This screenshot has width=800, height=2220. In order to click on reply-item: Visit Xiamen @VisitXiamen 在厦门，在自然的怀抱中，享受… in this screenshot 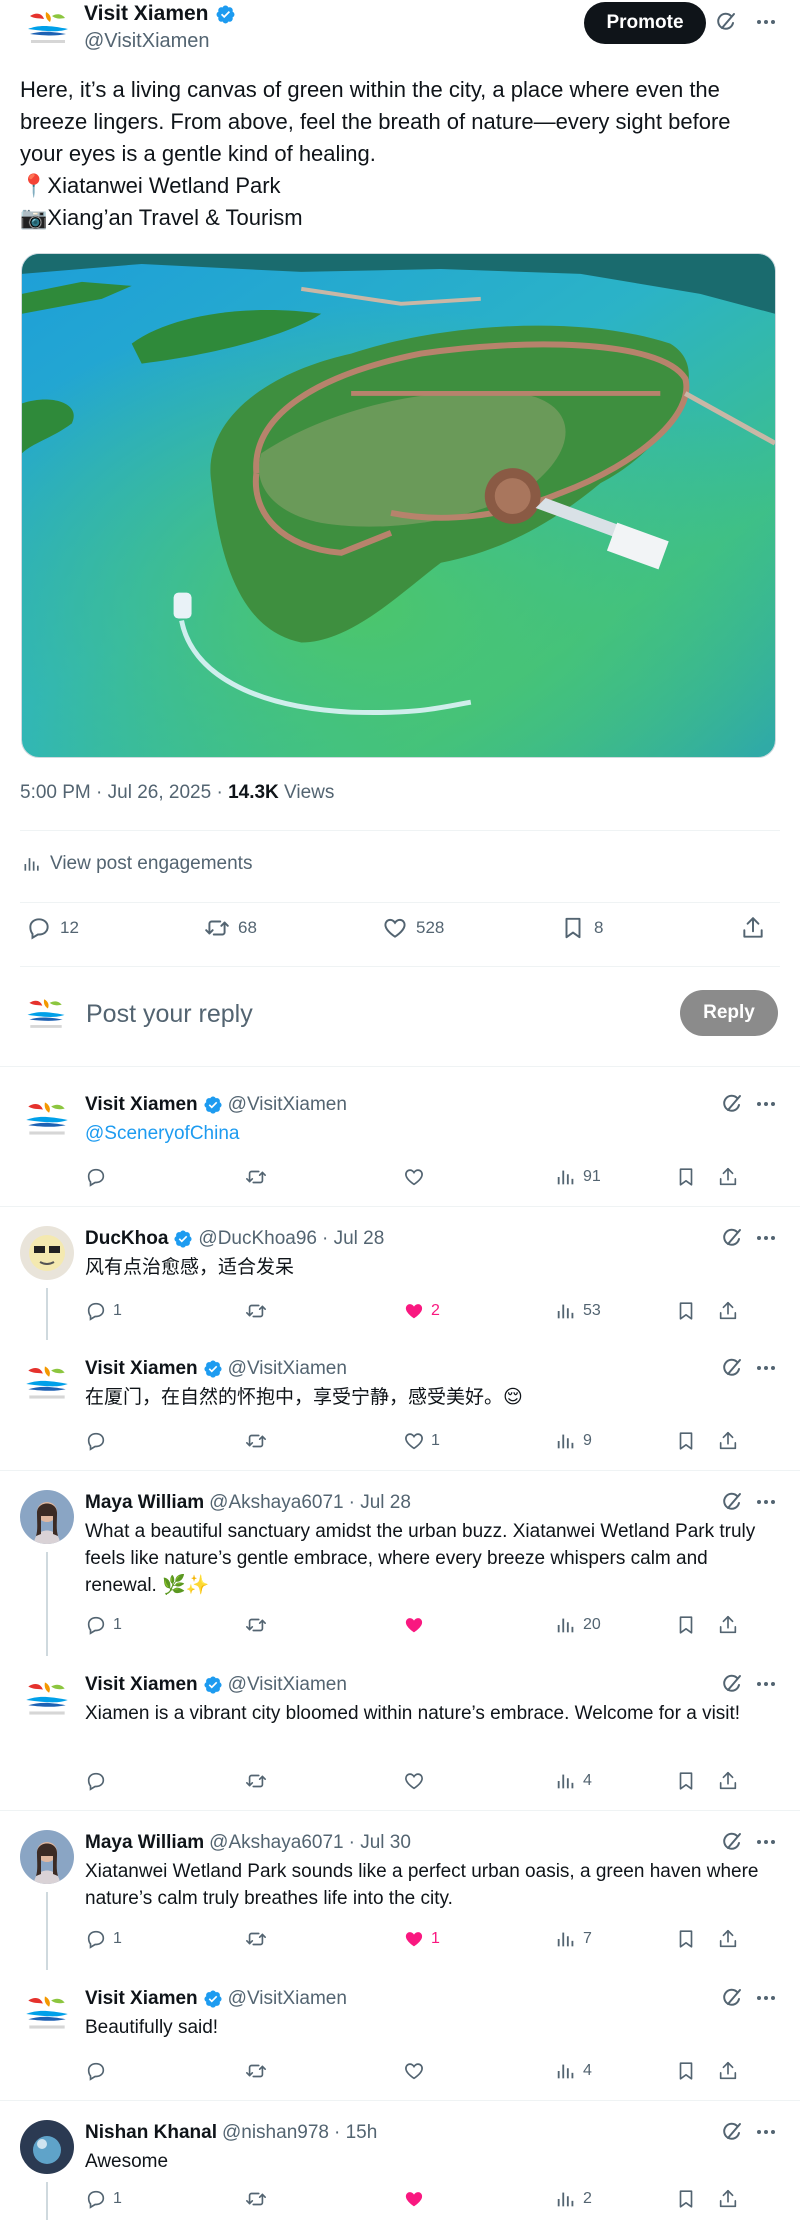, I will do `click(400, 1408)`.